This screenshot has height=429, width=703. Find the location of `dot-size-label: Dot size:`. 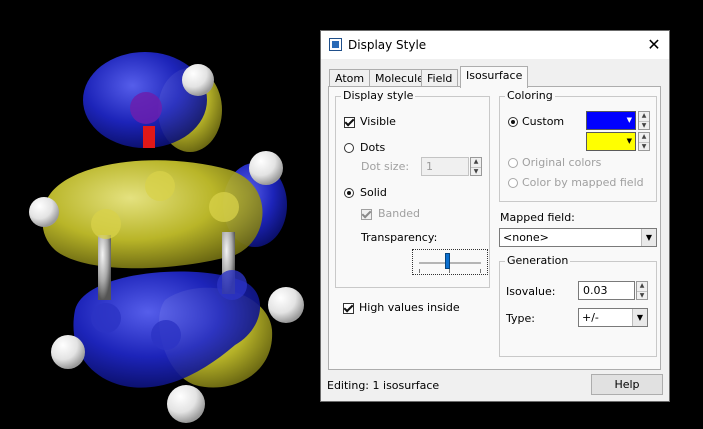

dot-size-label: Dot size: is located at coordinates (385, 166).